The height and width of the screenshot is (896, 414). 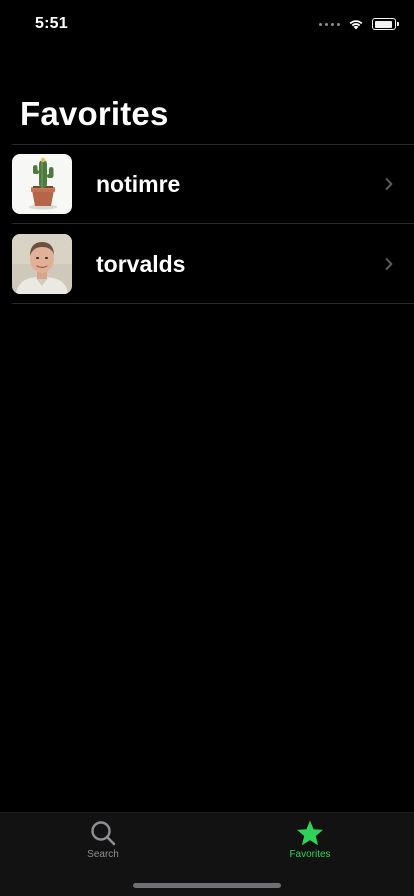 I want to click on cellular-signal-icon, so click(x=329, y=24).